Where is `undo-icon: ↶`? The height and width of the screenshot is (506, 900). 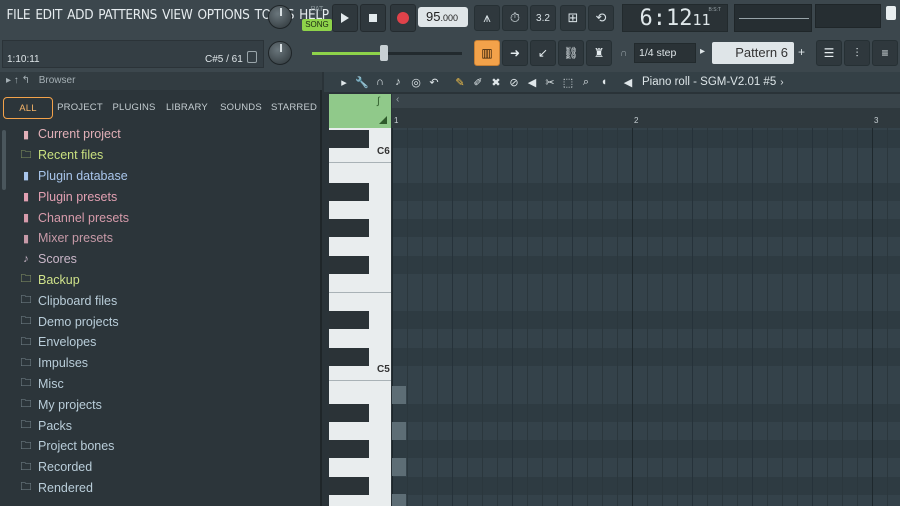 undo-icon: ↶ is located at coordinates (434, 82).